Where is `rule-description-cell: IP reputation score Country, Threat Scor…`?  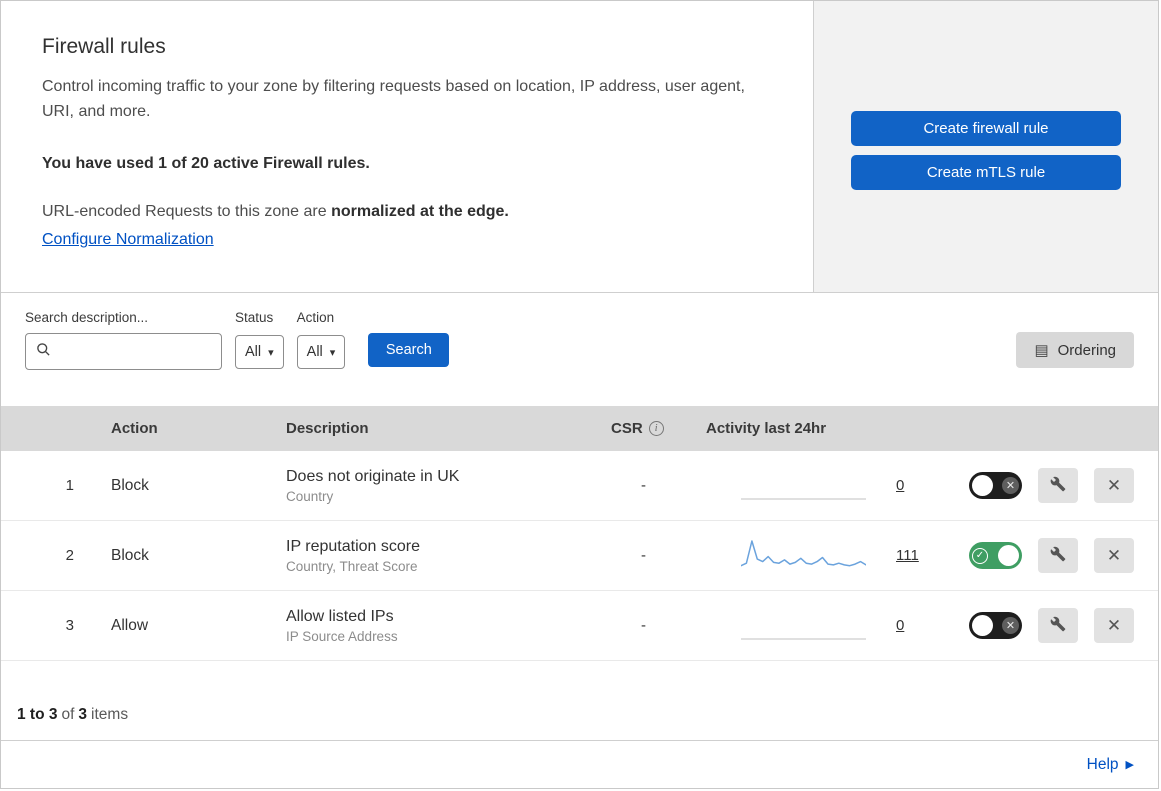 rule-description-cell: IP reputation score Country, Threat Scor… is located at coordinates (433, 556).